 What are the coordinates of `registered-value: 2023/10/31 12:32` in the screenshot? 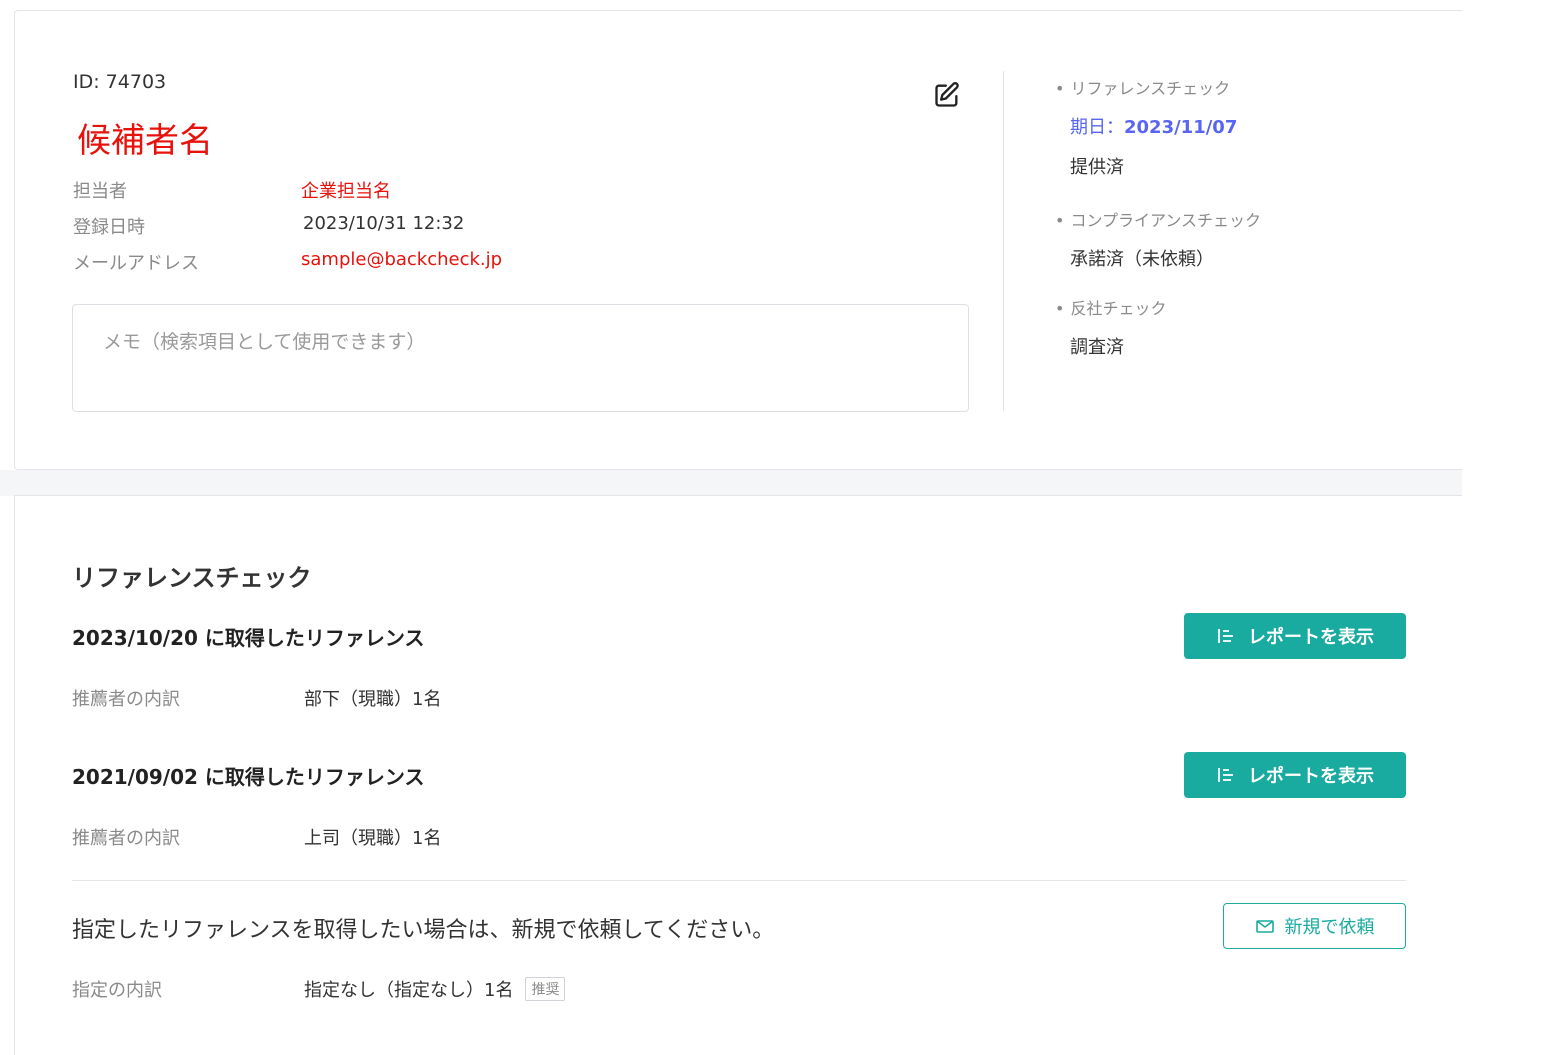 It's located at (384, 223).